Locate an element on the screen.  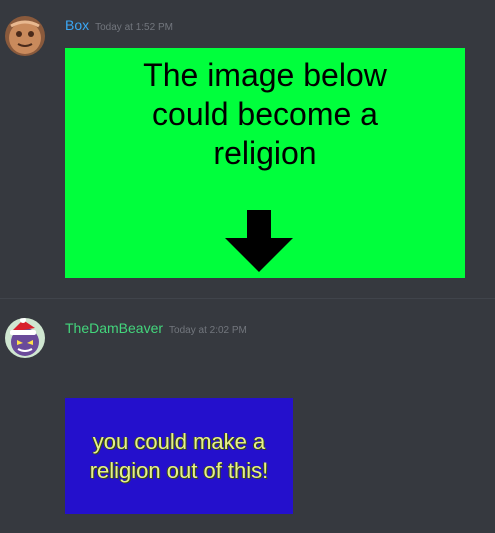
username: TheDamBeaver is located at coordinates (114, 328).